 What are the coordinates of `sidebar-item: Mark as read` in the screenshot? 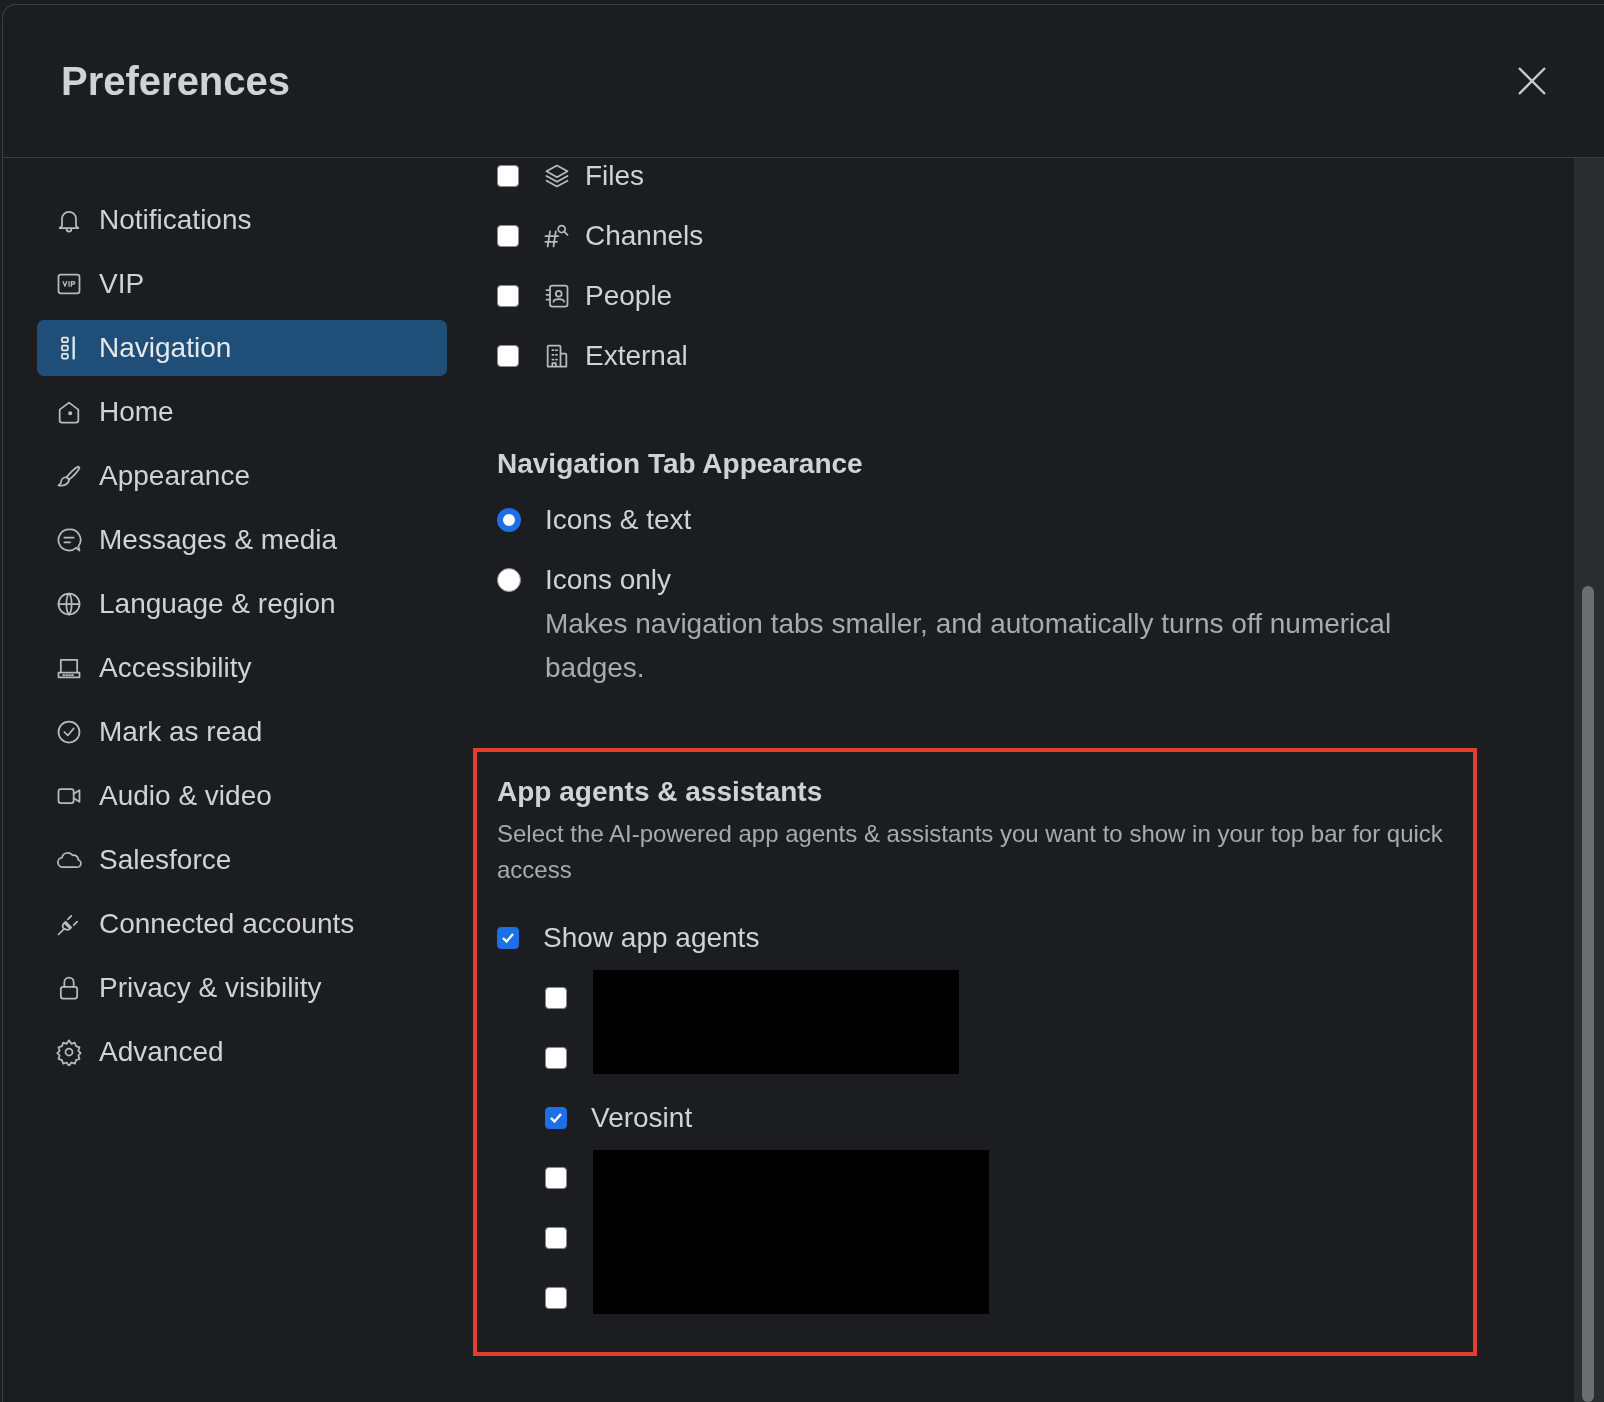 It's located at (242, 732).